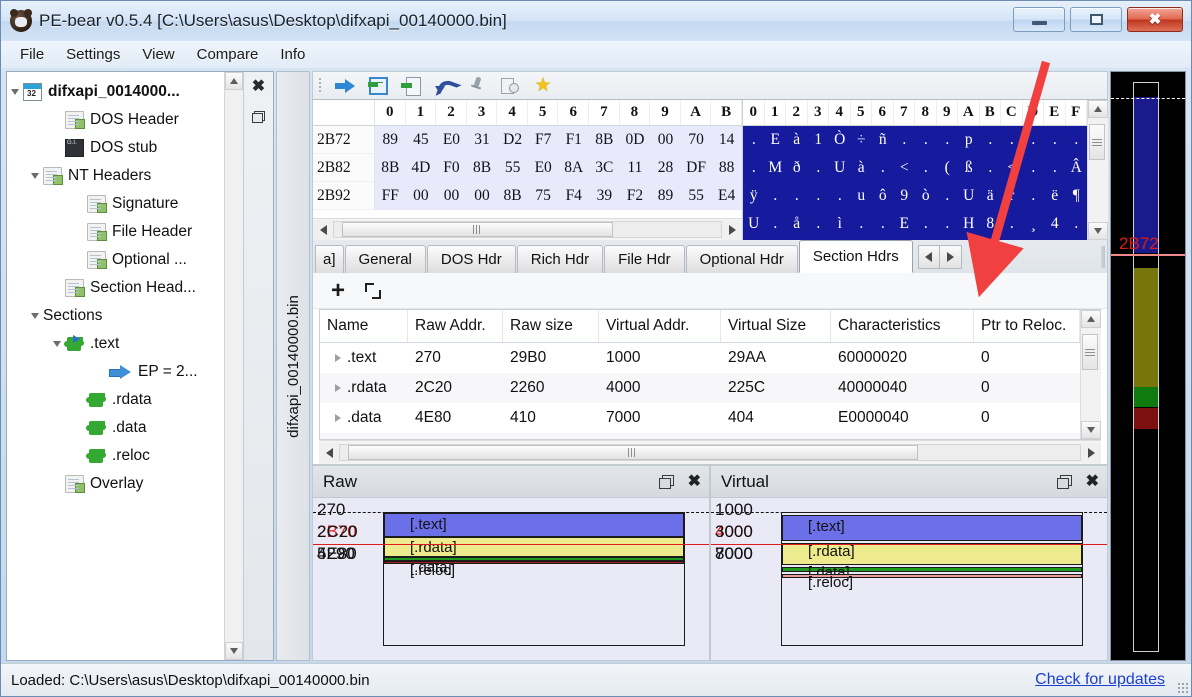 The image size is (1192, 697). What do you see at coordinates (754, 196) in the screenshot?
I see `ascii-char-cell: ÿ` at bounding box center [754, 196].